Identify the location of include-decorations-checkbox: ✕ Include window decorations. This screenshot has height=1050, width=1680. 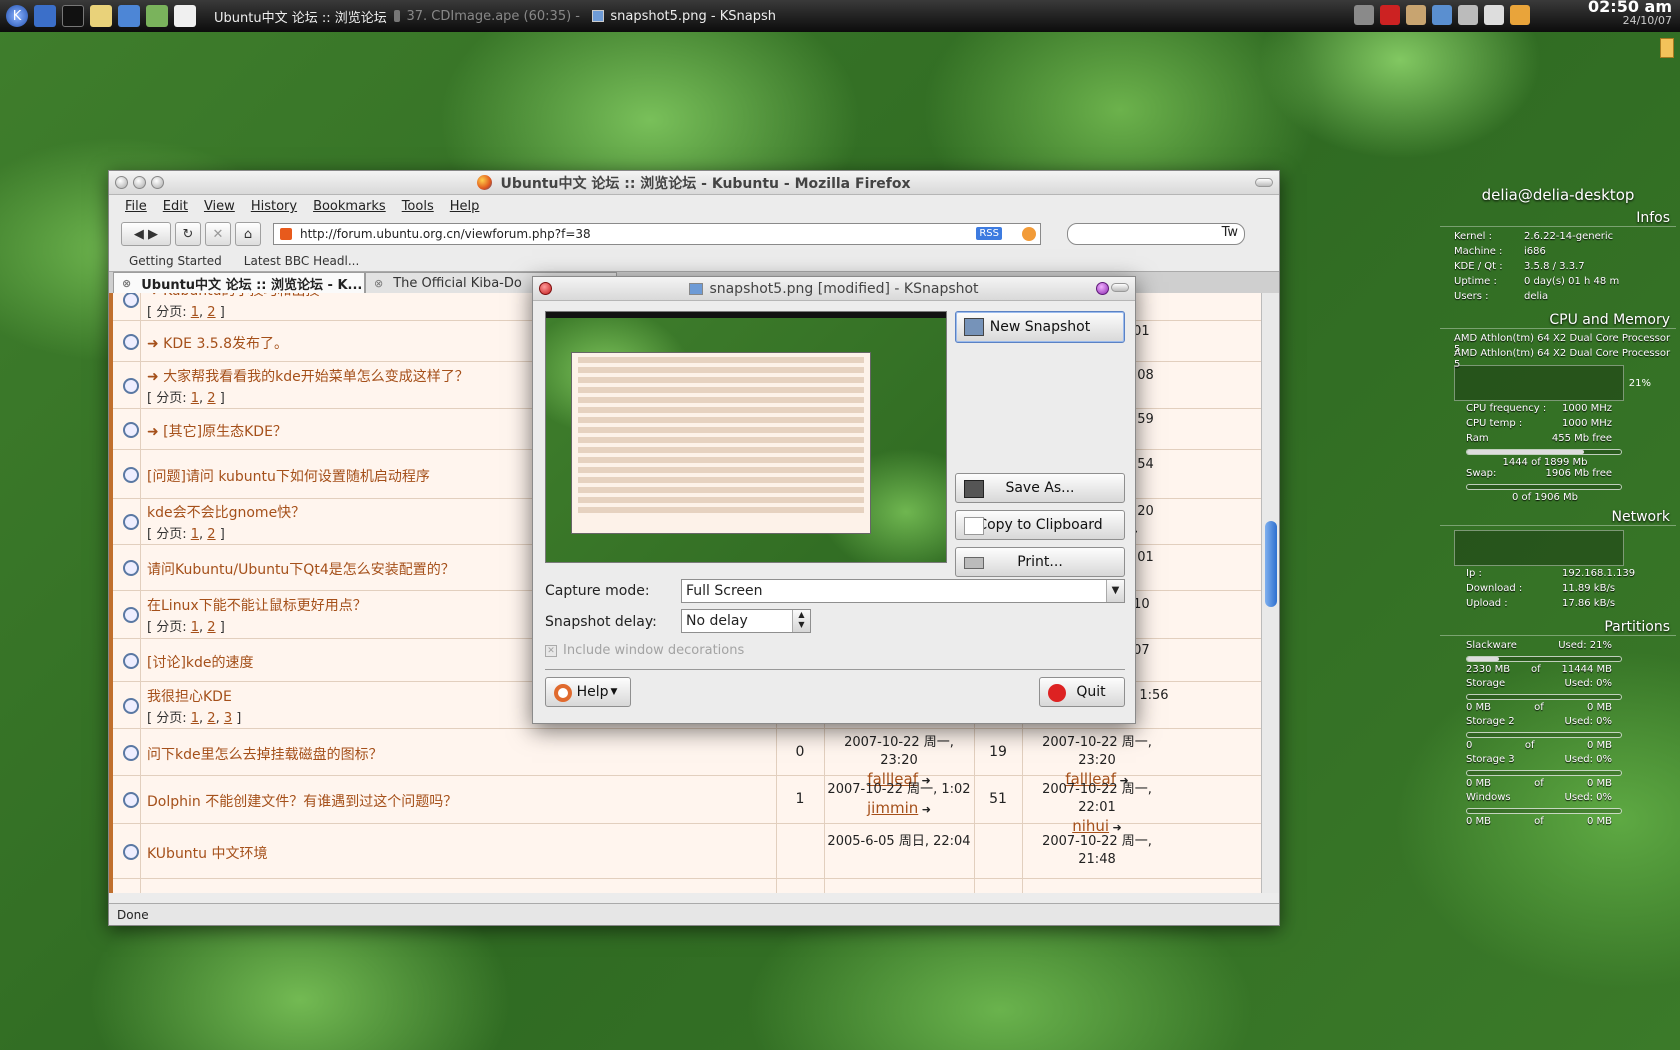
(644, 650).